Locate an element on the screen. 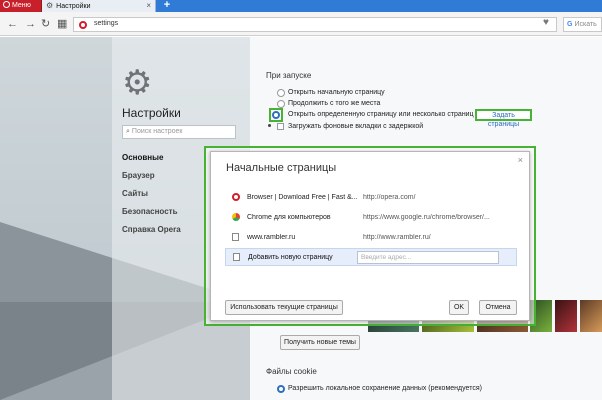 The image size is (602, 400). sidebar-item-browser: Браузер is located at coordinates (151, 180).